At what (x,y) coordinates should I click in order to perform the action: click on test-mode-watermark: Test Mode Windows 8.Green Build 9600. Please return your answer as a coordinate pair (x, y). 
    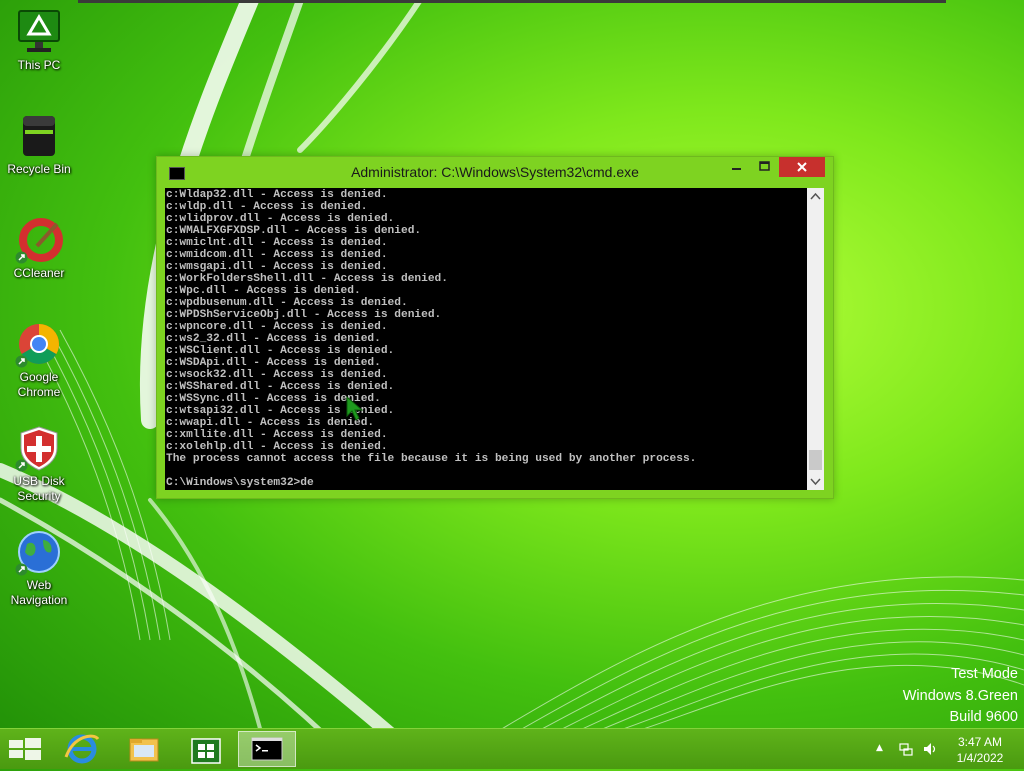
    Looking at the image, I should click on (960, 696).